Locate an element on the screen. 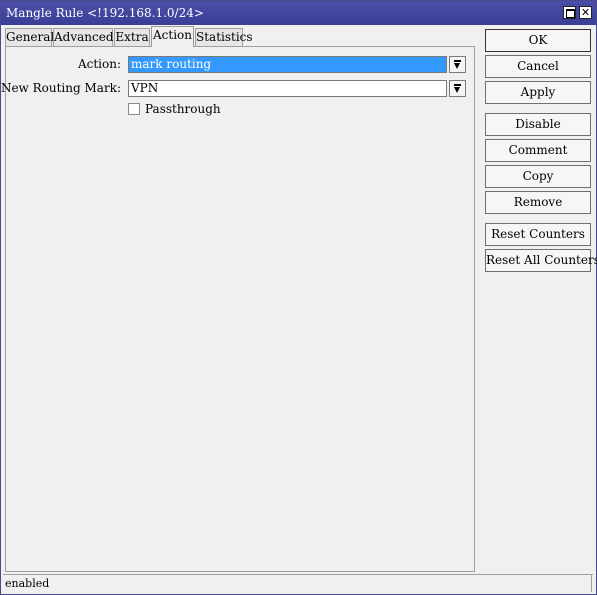 The height and width of the screenshot is (595, 597). action-label: Action: is located at coordinates (99, 64).